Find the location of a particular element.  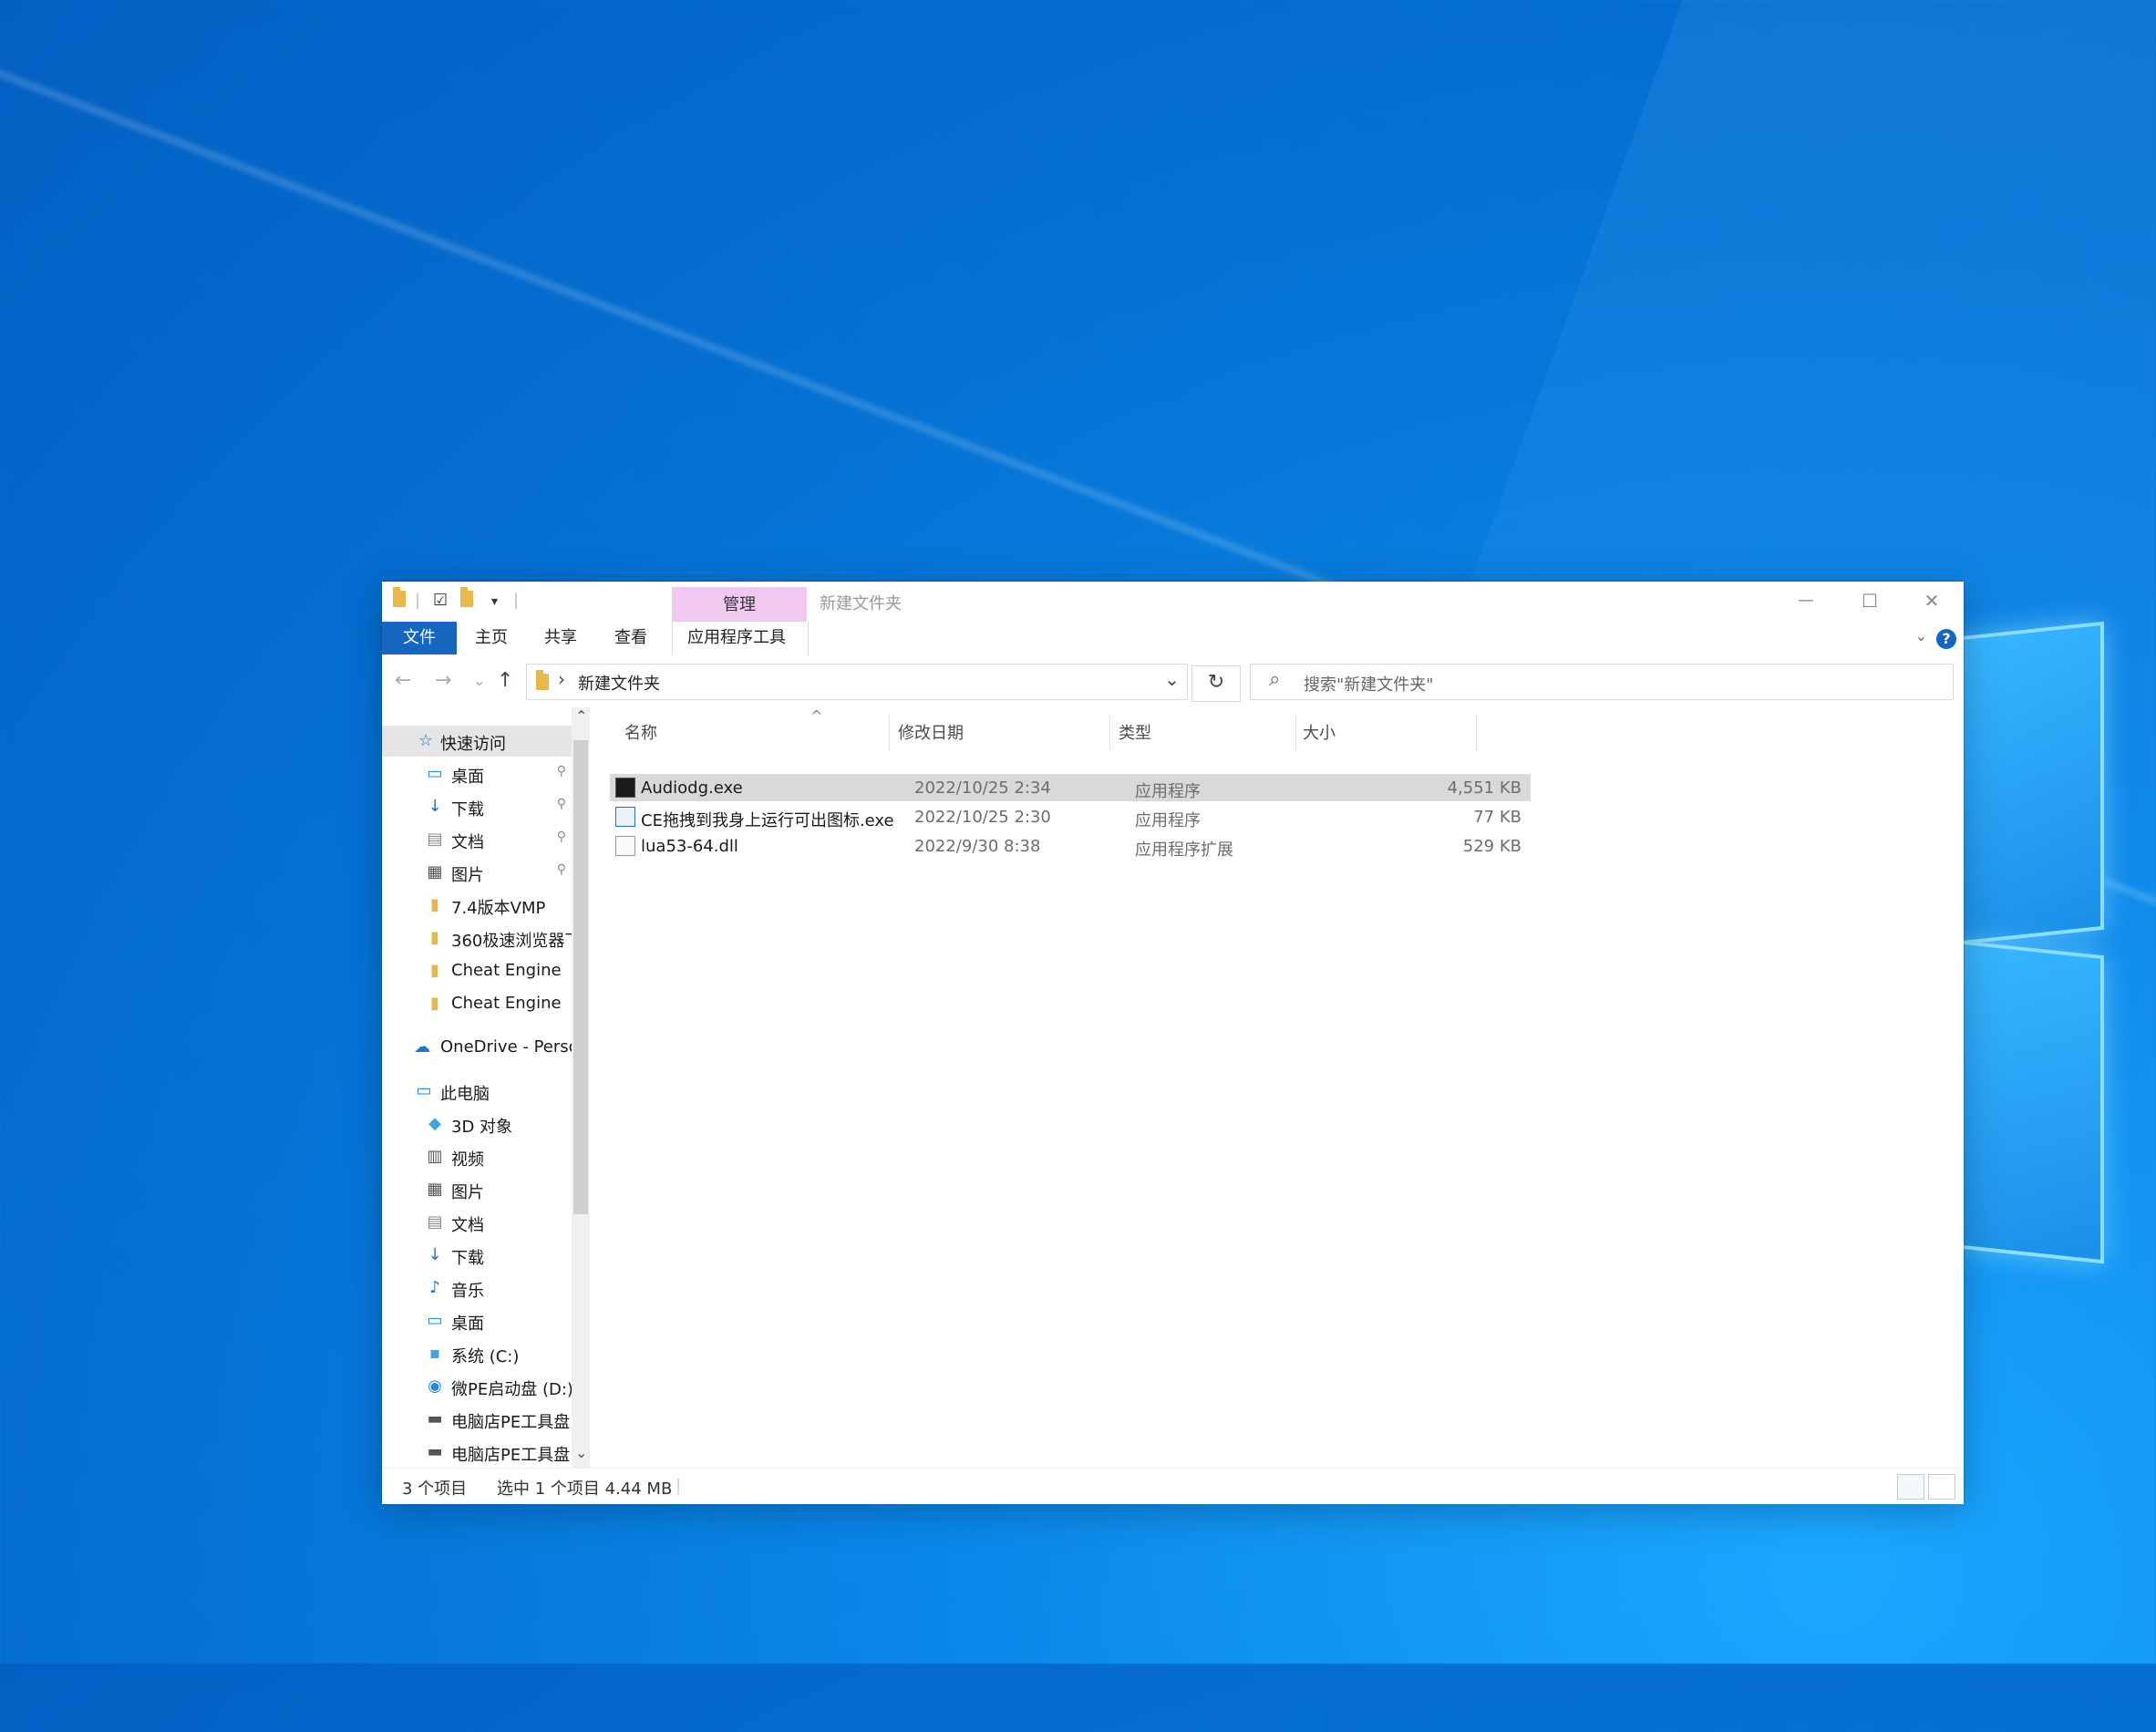

file-modified: 2022/9/30 8:38 is located at coordinates (977, 846).